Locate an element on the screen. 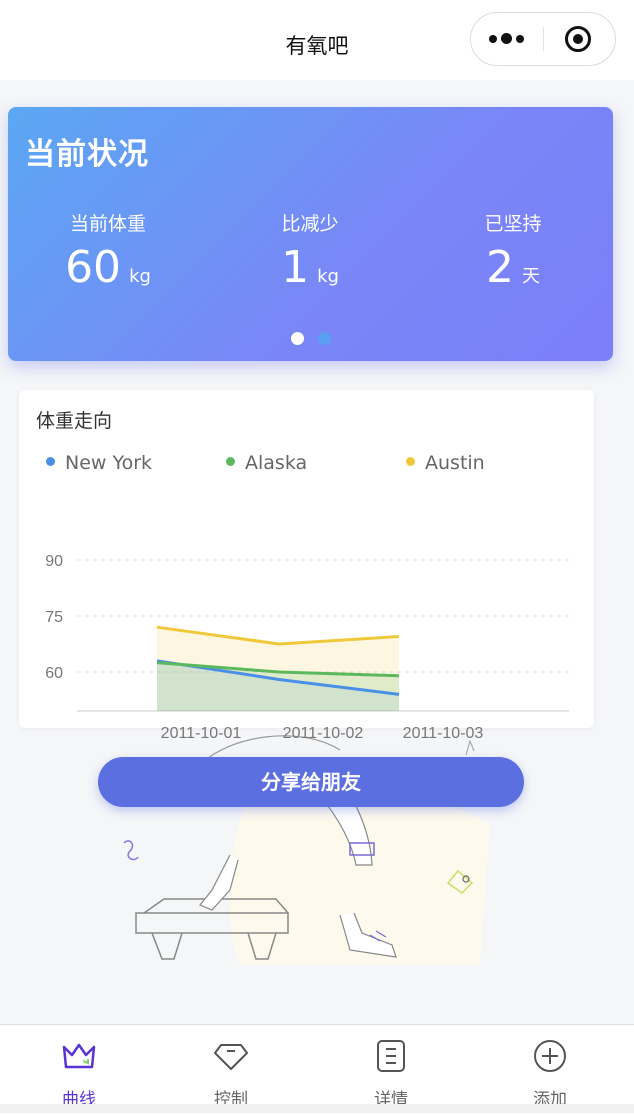 Image resolution: width=634 pixels, height=1114 pixels. more-dots-icon is located at coordinates (509, 39).